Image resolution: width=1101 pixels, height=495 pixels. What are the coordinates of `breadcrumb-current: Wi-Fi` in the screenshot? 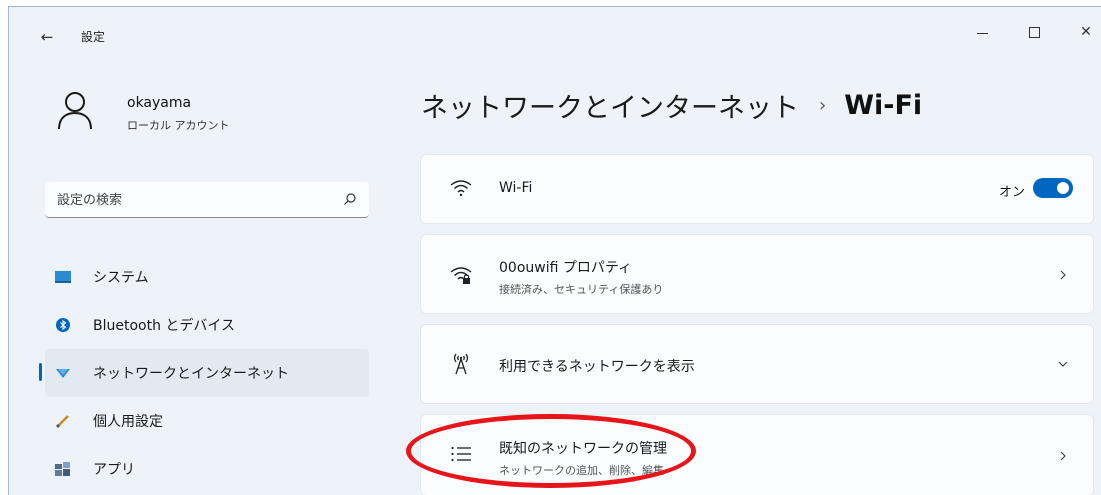 It's located at (883, 105).